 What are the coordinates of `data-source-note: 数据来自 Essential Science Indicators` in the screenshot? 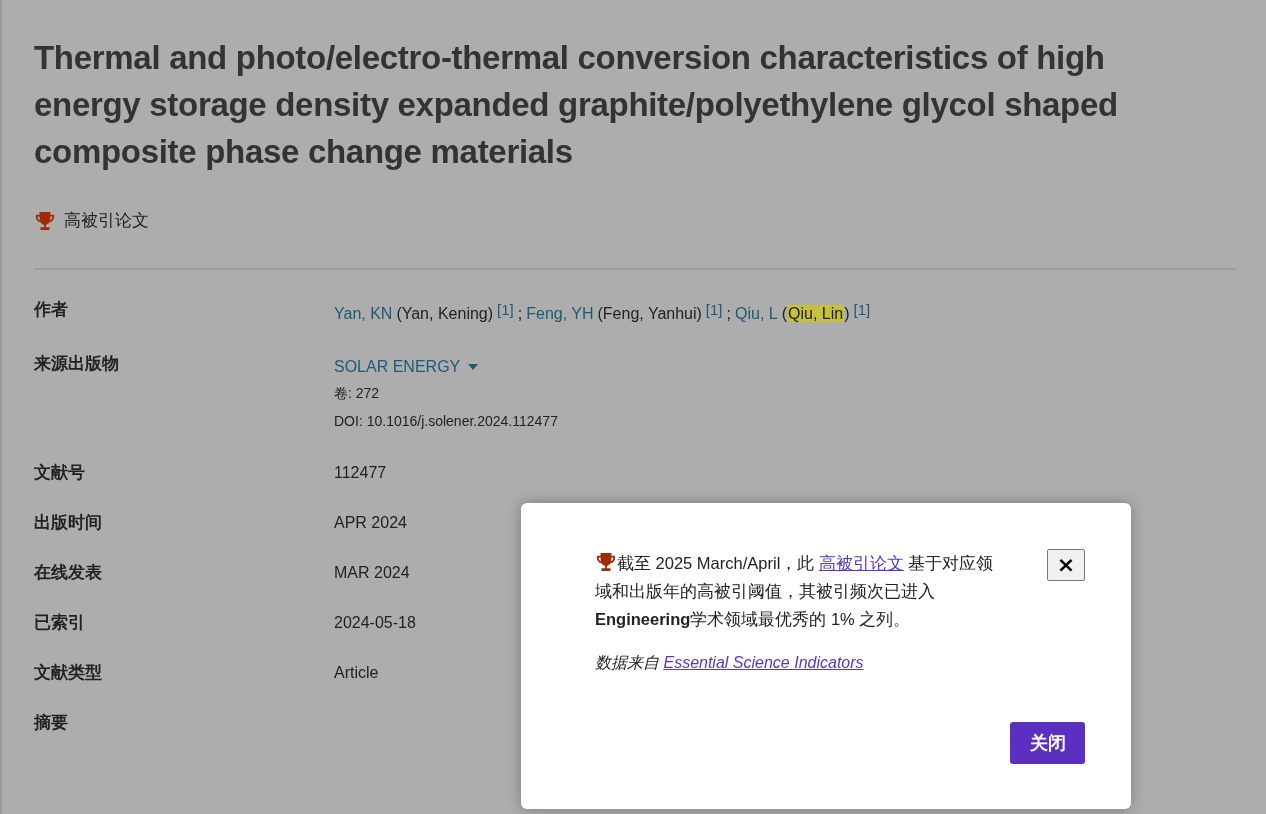 It's located at (730, 663).